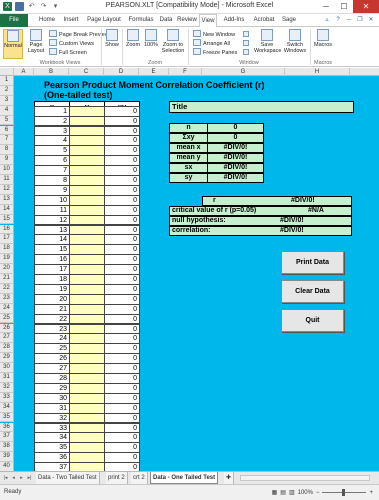  What do you see at coordinates (7, 160) in the screenshot?
I see `row-header: 9` at bounding box center [7, 160].